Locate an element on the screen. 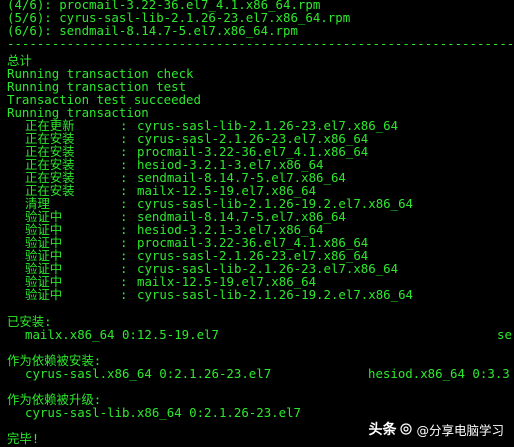 This screenshot has height=447, width=514. dependency-installed-package: hesiod.x86_64 0:3.3 is located at coordinates (439, 373).